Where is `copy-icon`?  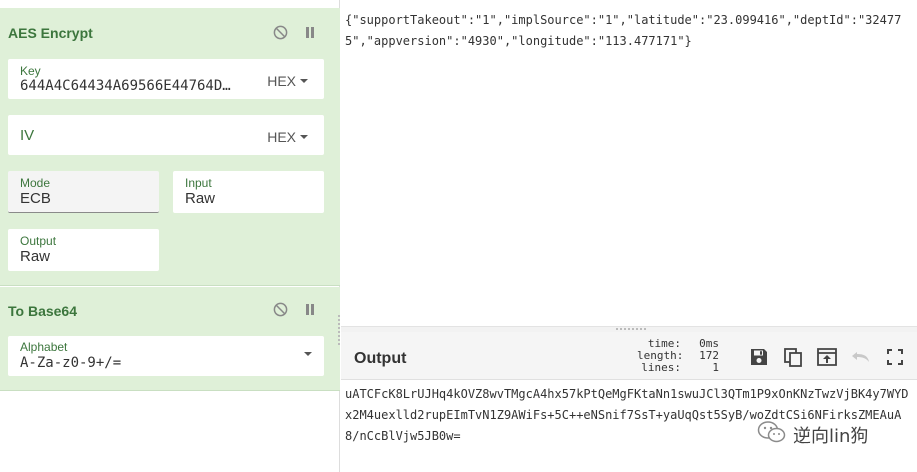 copy-icon is located at coordinates (793, 357).